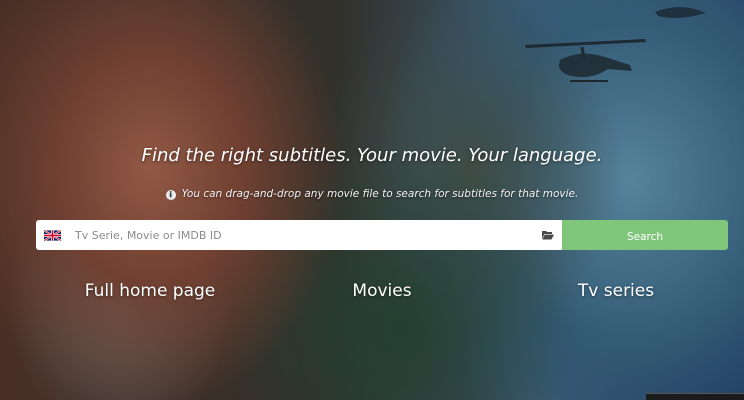  I want to click on search-box, so click(299, 235).